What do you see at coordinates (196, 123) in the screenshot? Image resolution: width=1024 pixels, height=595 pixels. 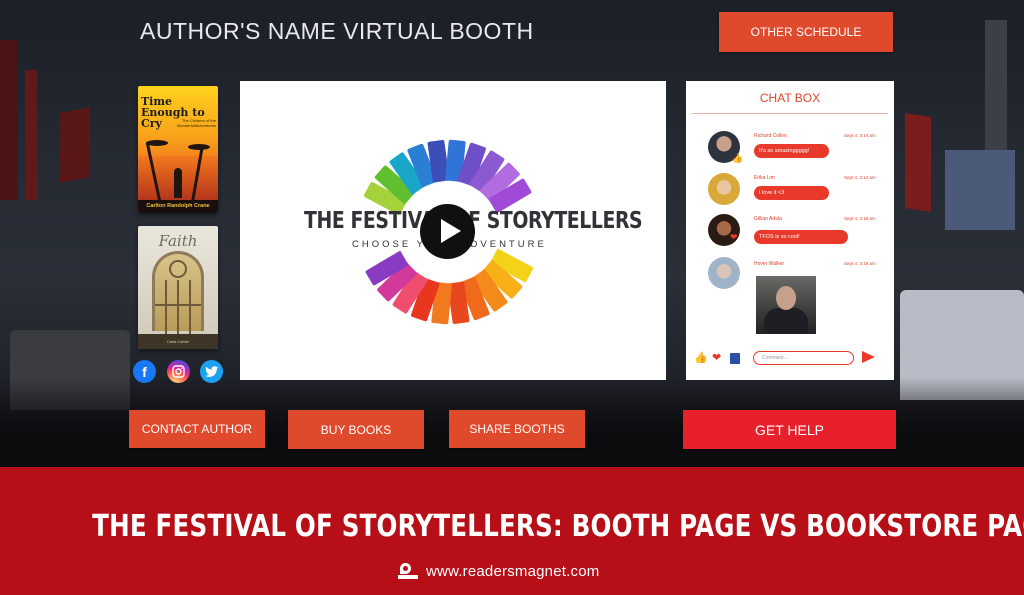 I see `book-subtitle: The Children of the WonderfullAdventures` at bounding box center [196, 123].